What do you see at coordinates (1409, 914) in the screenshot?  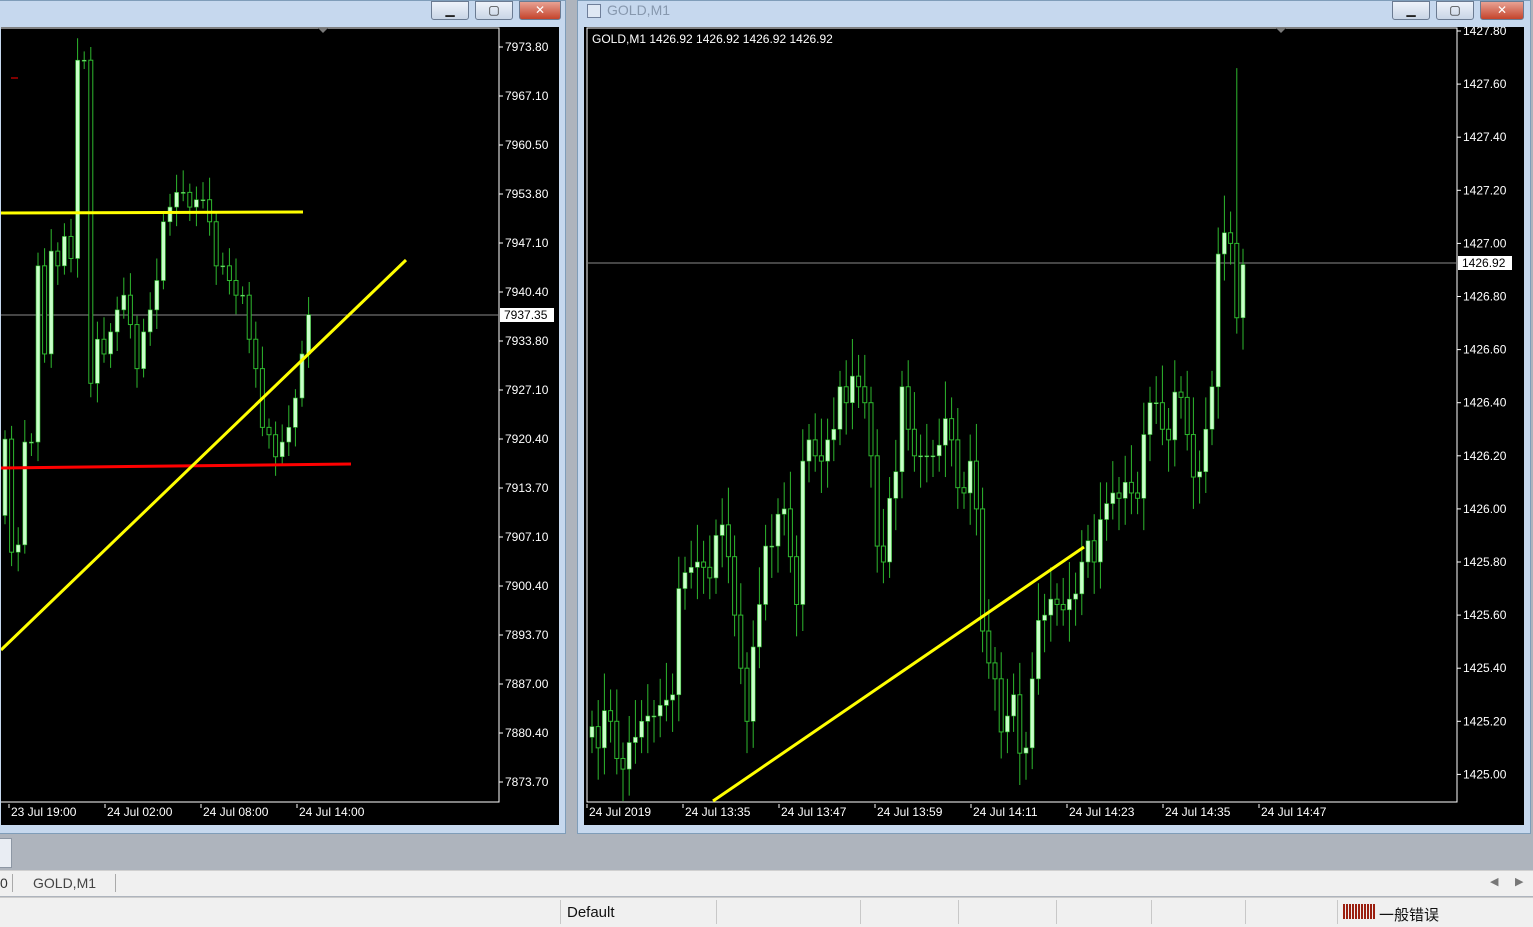 I see `connection-status: 一般错误` at bounding box center [1409, 914].